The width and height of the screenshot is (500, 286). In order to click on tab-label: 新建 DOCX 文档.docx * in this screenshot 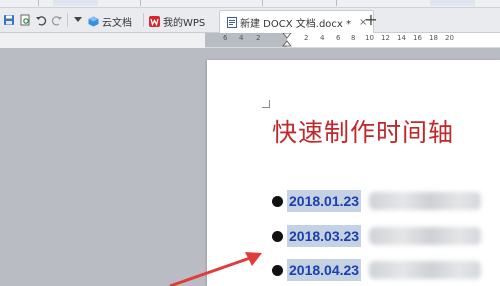, I will do `click(296, 24)`.